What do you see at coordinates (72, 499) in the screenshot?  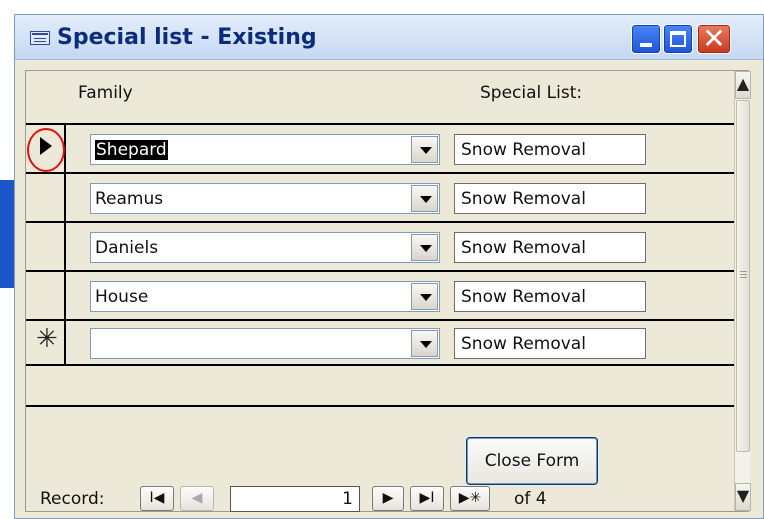 I see `record-label: Record:` at bounding box center [72, 499].